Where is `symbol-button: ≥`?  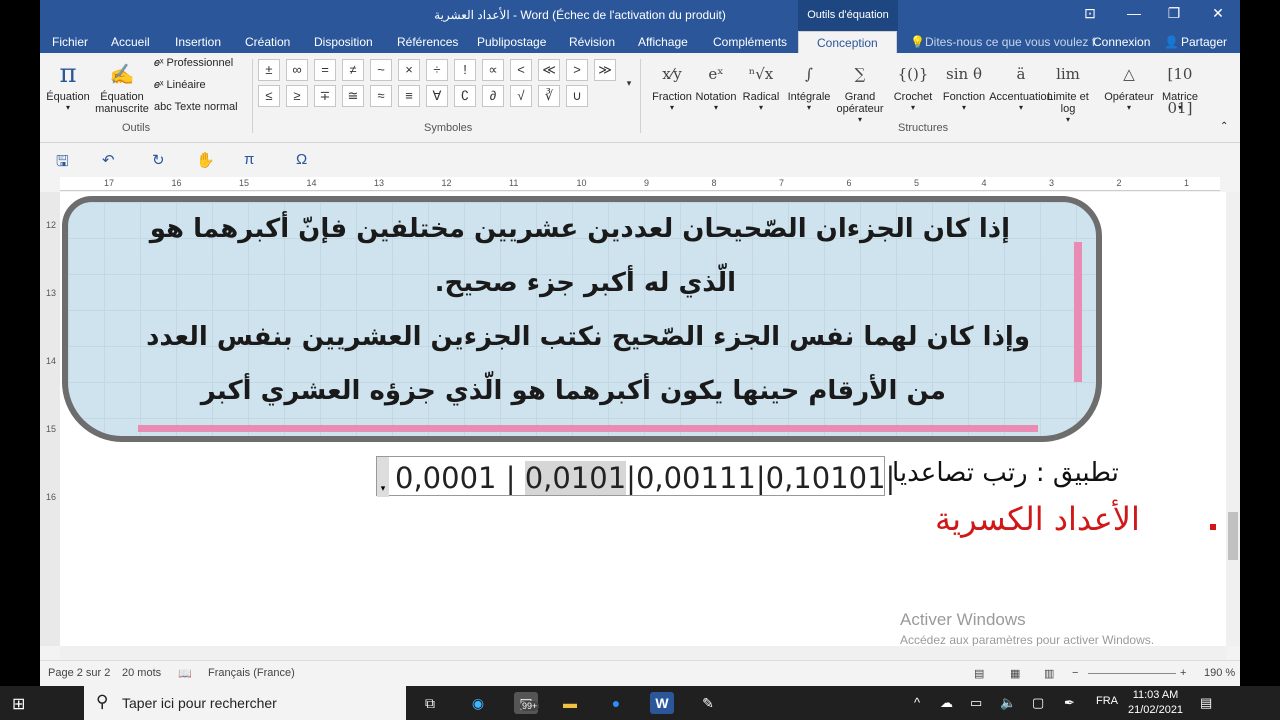
symbol-button: ≥ is located at coordinates (297, 96).